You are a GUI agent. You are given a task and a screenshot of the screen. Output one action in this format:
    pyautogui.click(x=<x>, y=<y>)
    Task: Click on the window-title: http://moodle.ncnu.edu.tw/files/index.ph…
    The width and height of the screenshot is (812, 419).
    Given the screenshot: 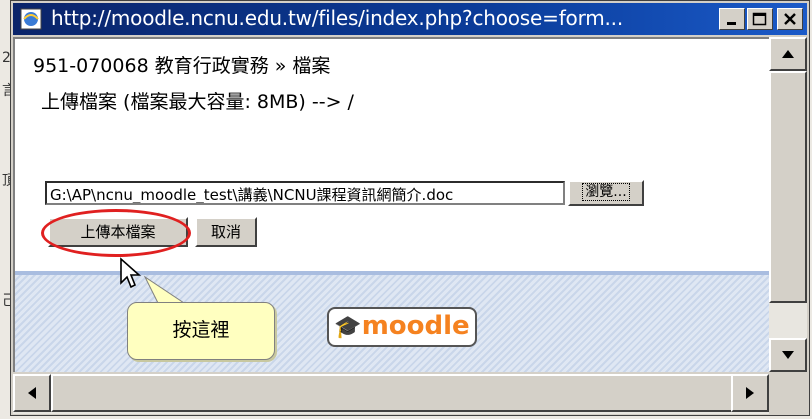 What is the action you would take?
    pyautogui.click(x=337, y=18)
    